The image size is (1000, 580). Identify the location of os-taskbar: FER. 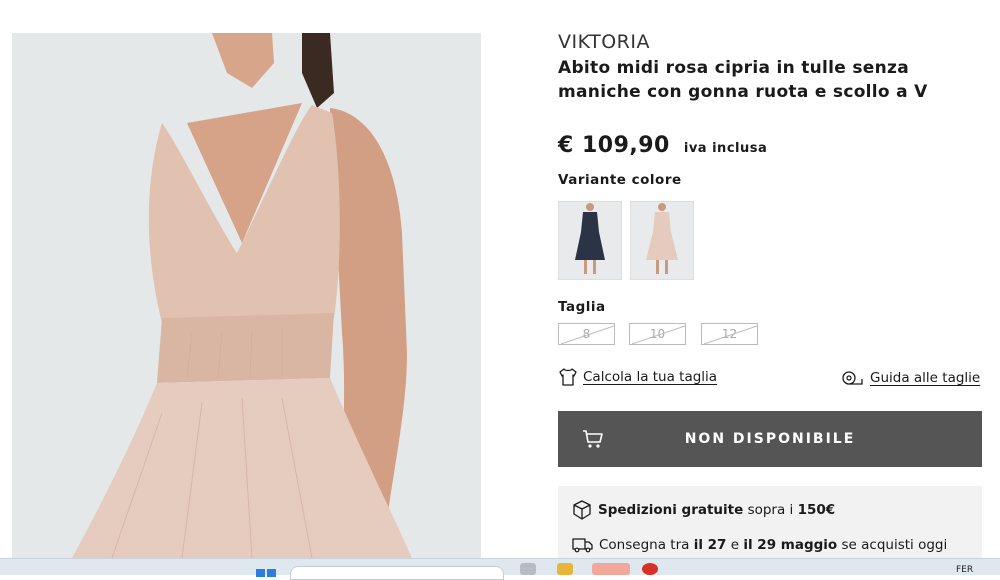
(500, 569).